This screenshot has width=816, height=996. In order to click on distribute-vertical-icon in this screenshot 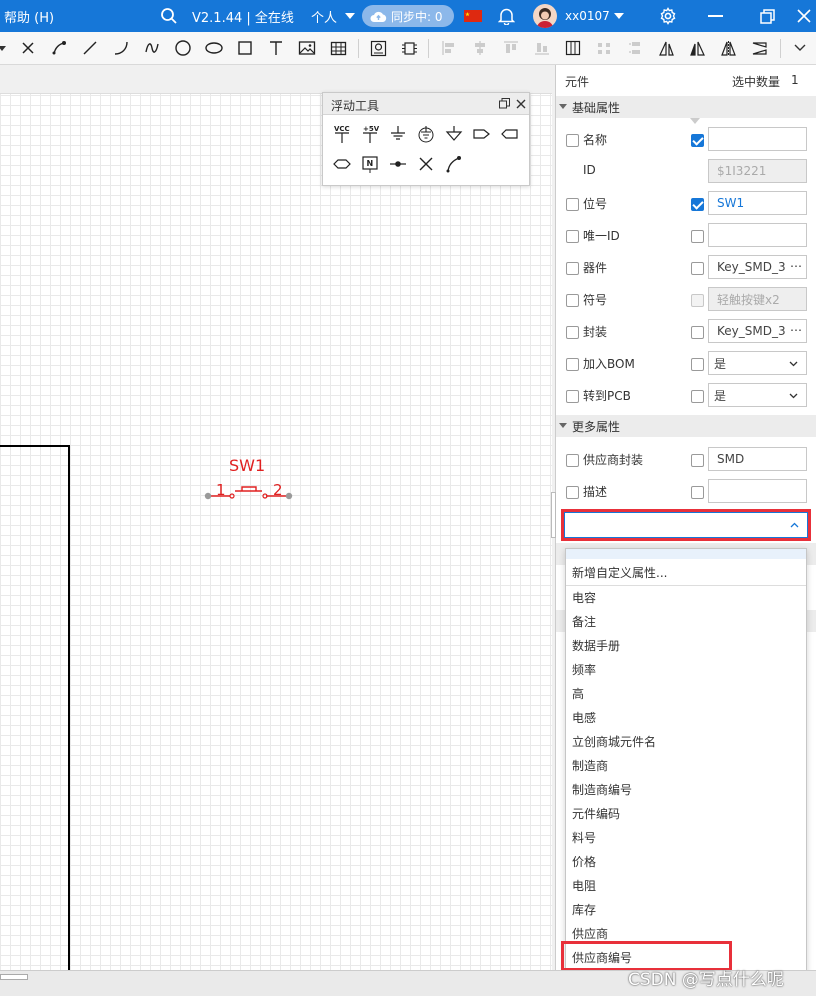, I will do `click(635, 48)`.